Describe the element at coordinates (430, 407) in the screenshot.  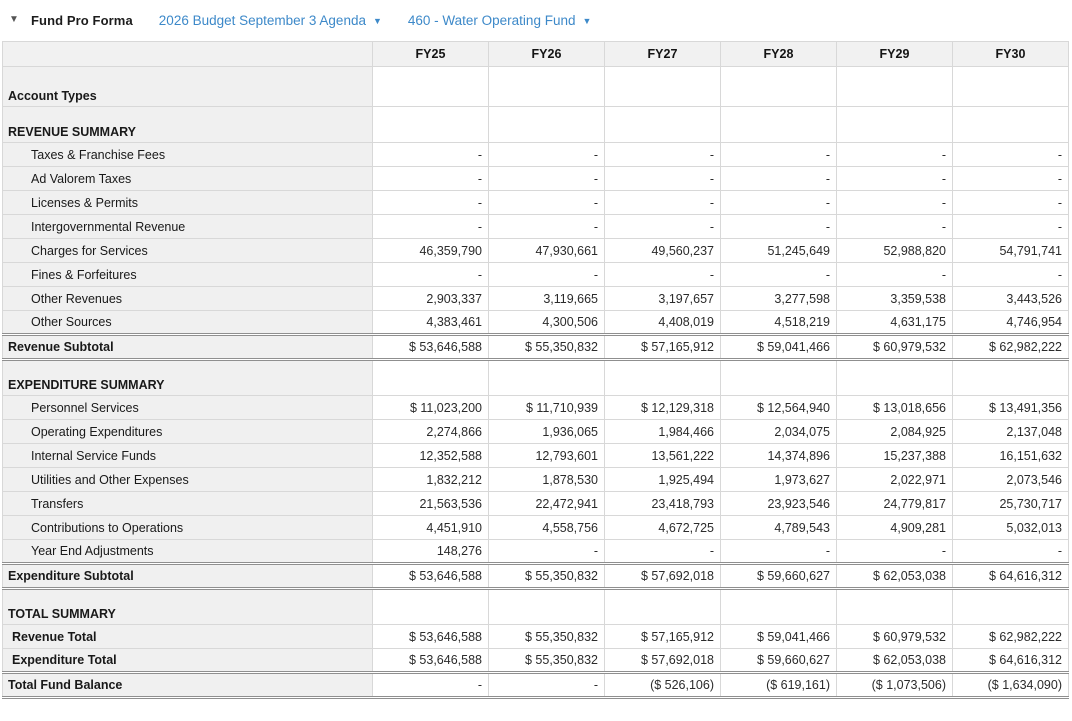
I see `value-cell: $ 11,023,200` at that location.